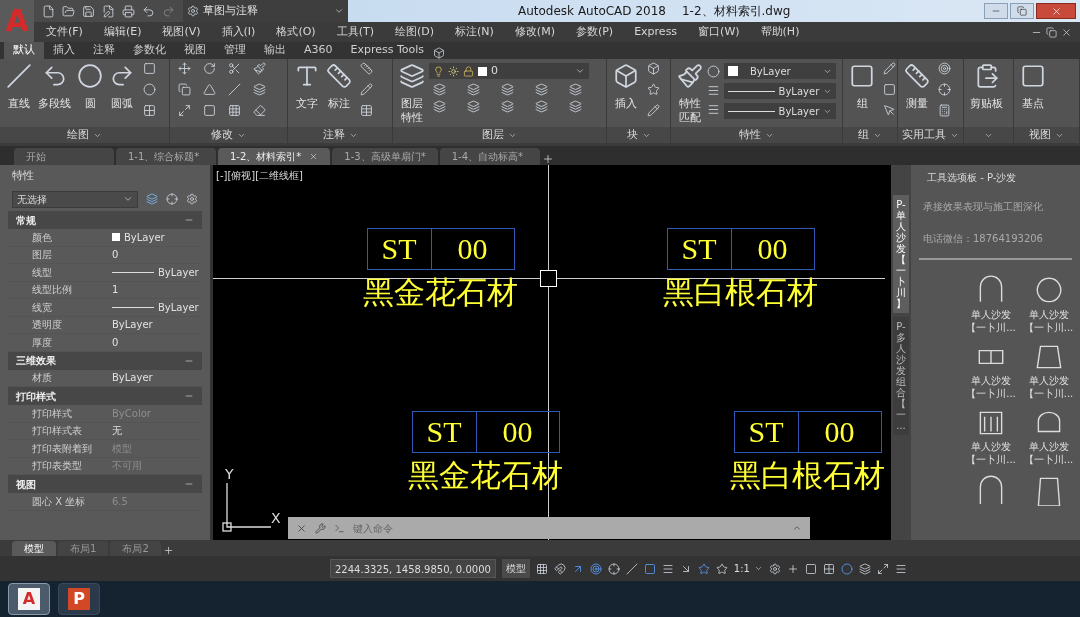 The height and width of the screenshot is (617, 1080). I want to click on layers-icon, so click(864, 568).